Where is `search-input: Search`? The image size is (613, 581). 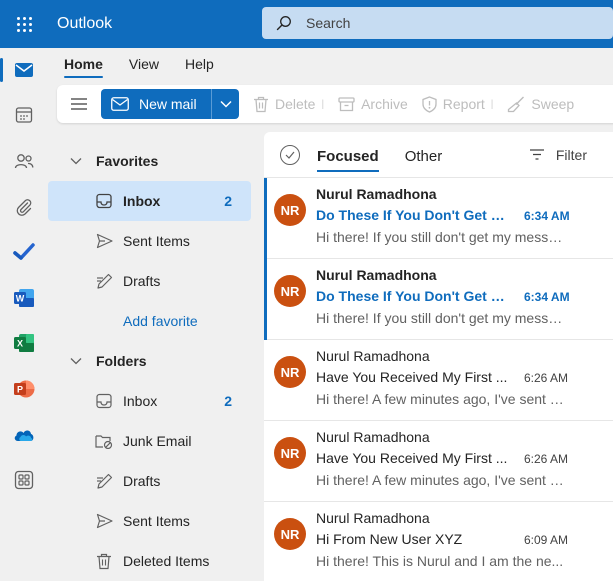 search-input: Search is located at coordinates (328, 23).